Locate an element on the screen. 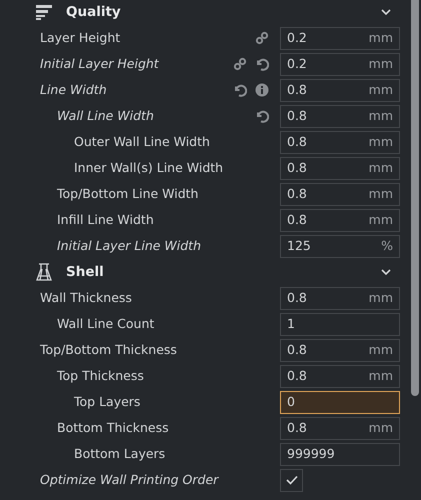 This screenshot has width=421, height=500. setting-label: Bottom Layers is located at coordinates (119, 453).